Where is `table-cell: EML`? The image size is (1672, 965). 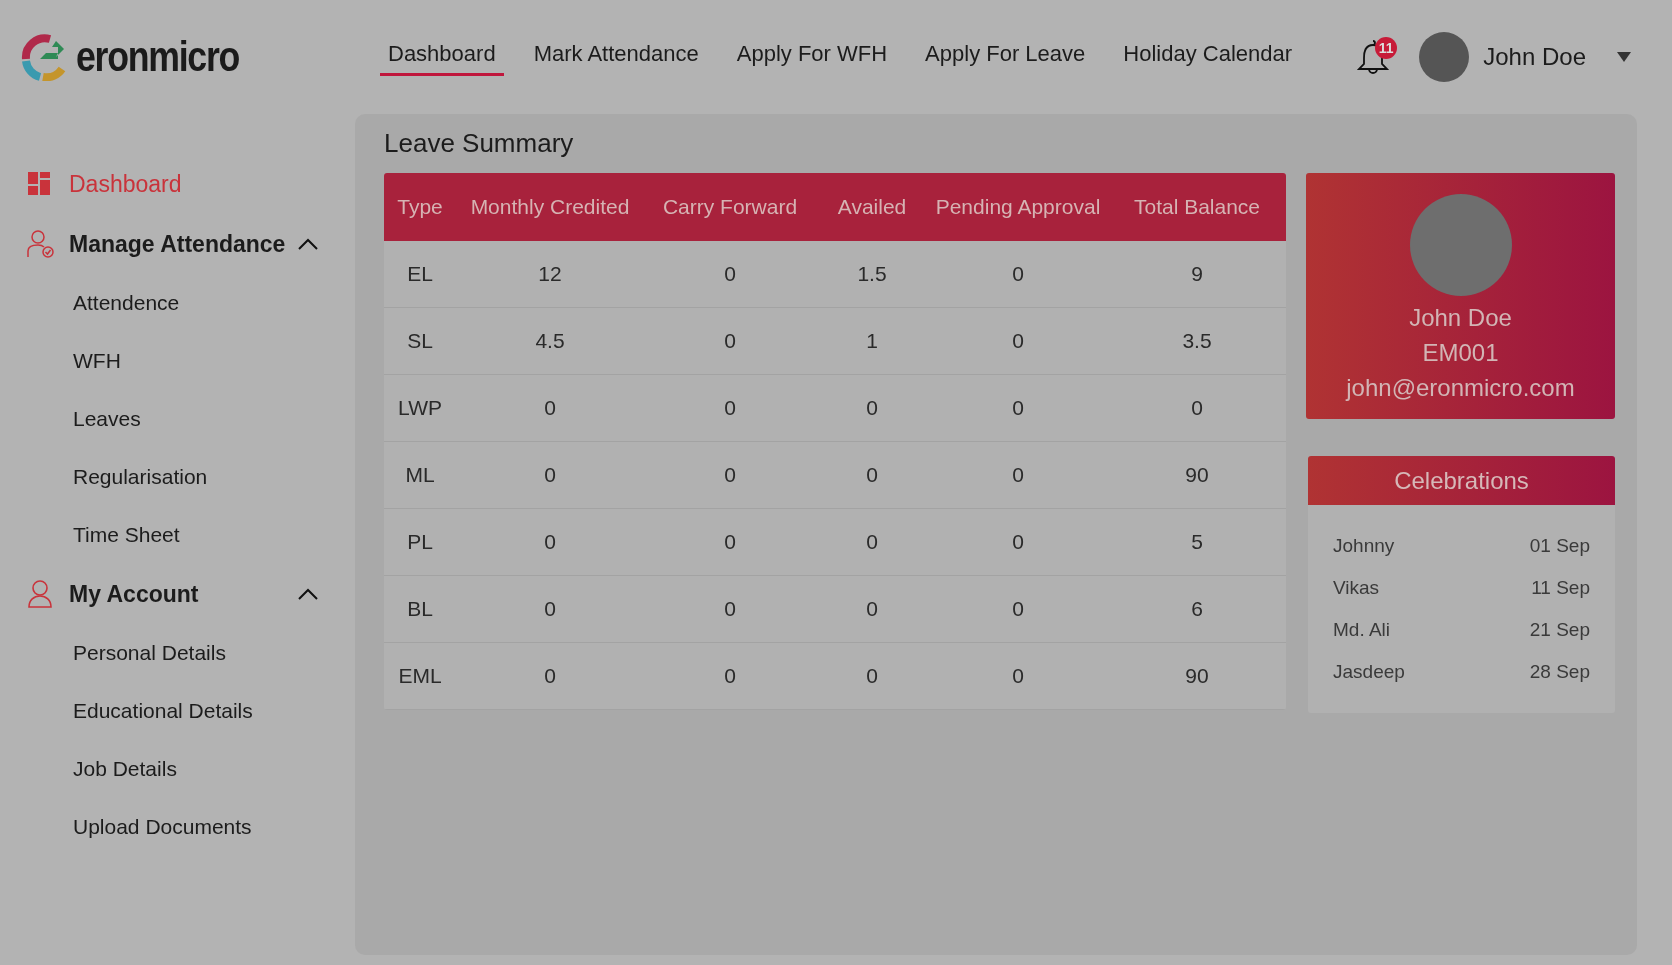
table-cell: EML is located at coordinates (420, 676).